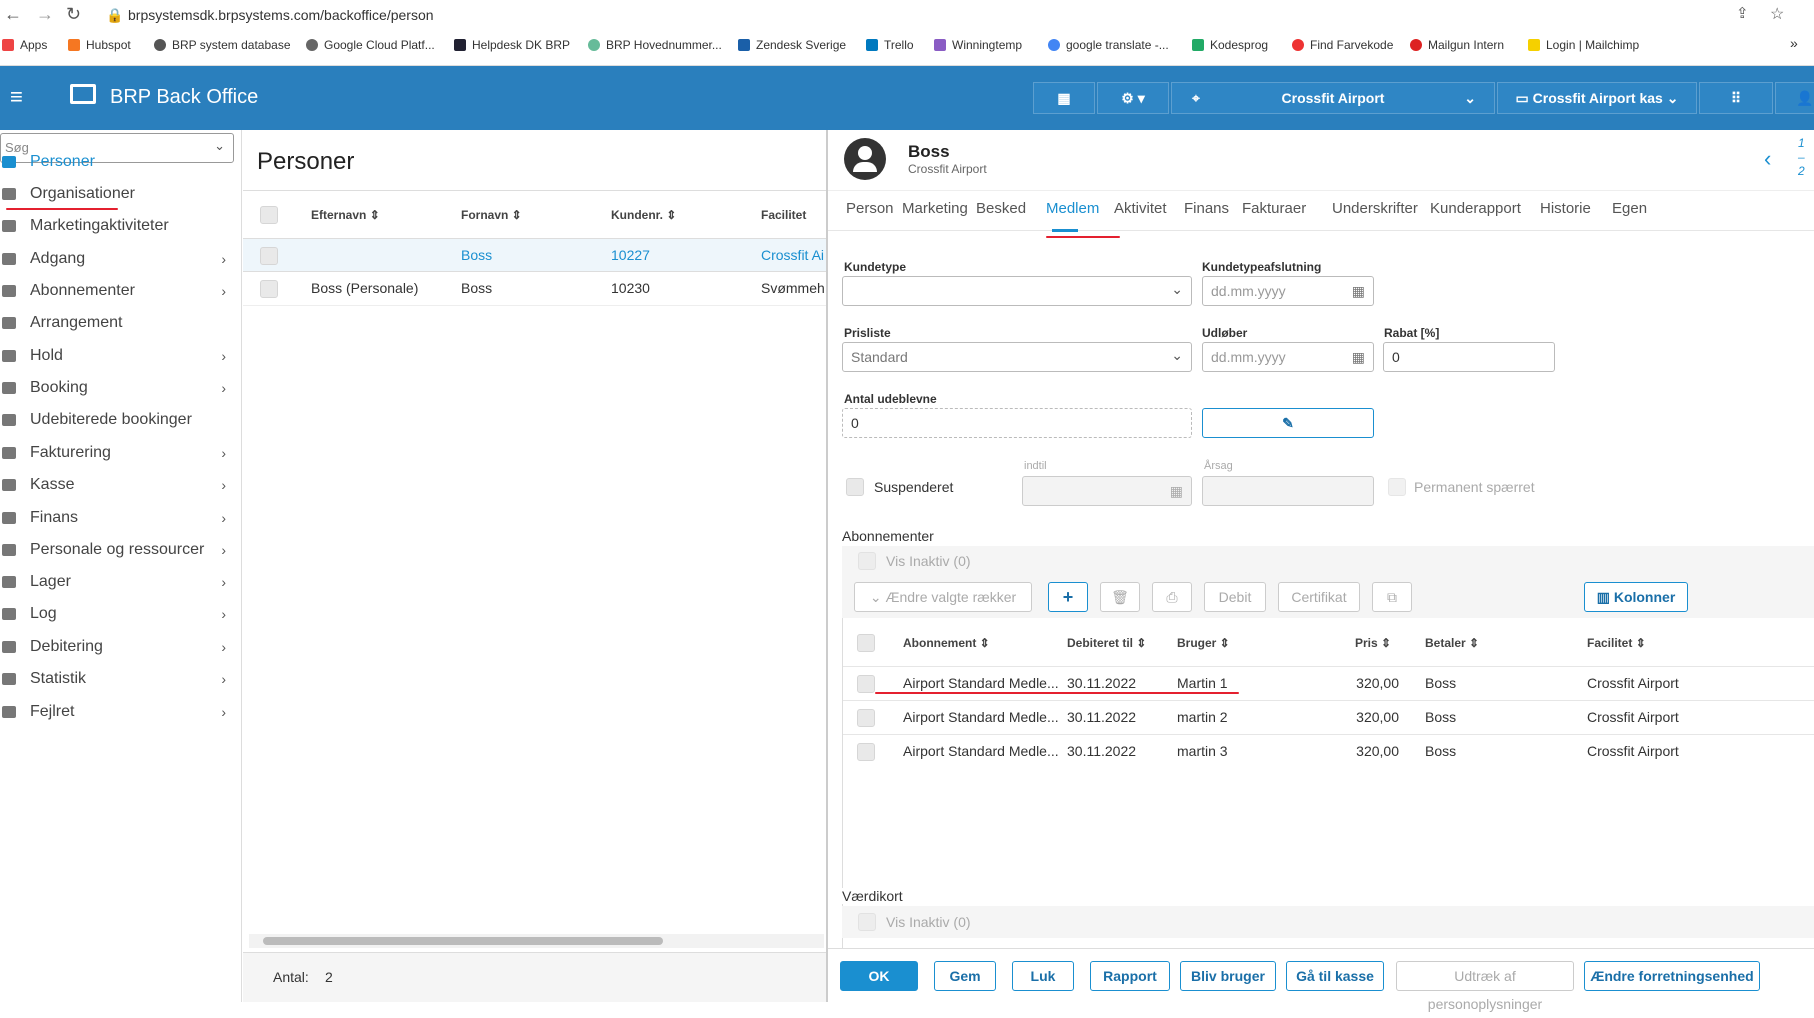 Image resolution: width=1814 pixels, height=1018 pixels. Describe the element at coordinates (643, 215) in the screenshot. I see `col-kundenr: Kundenr. ⇕` at that location.